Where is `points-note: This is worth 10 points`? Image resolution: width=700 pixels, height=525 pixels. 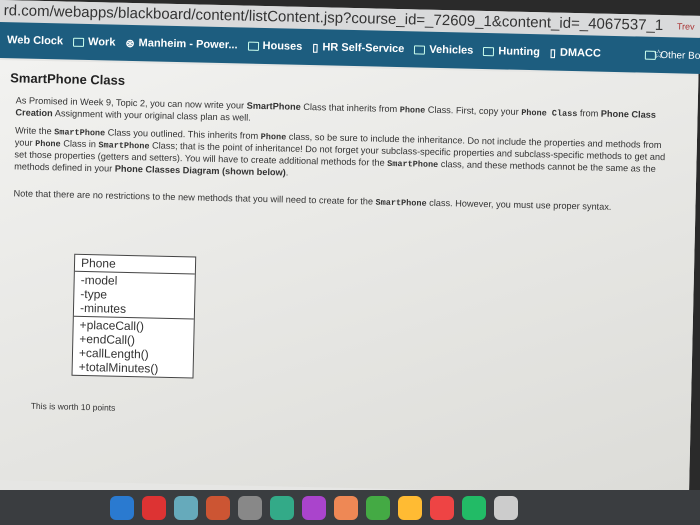 points-note: This is worth 10 points is located at coordinates (73, 406).